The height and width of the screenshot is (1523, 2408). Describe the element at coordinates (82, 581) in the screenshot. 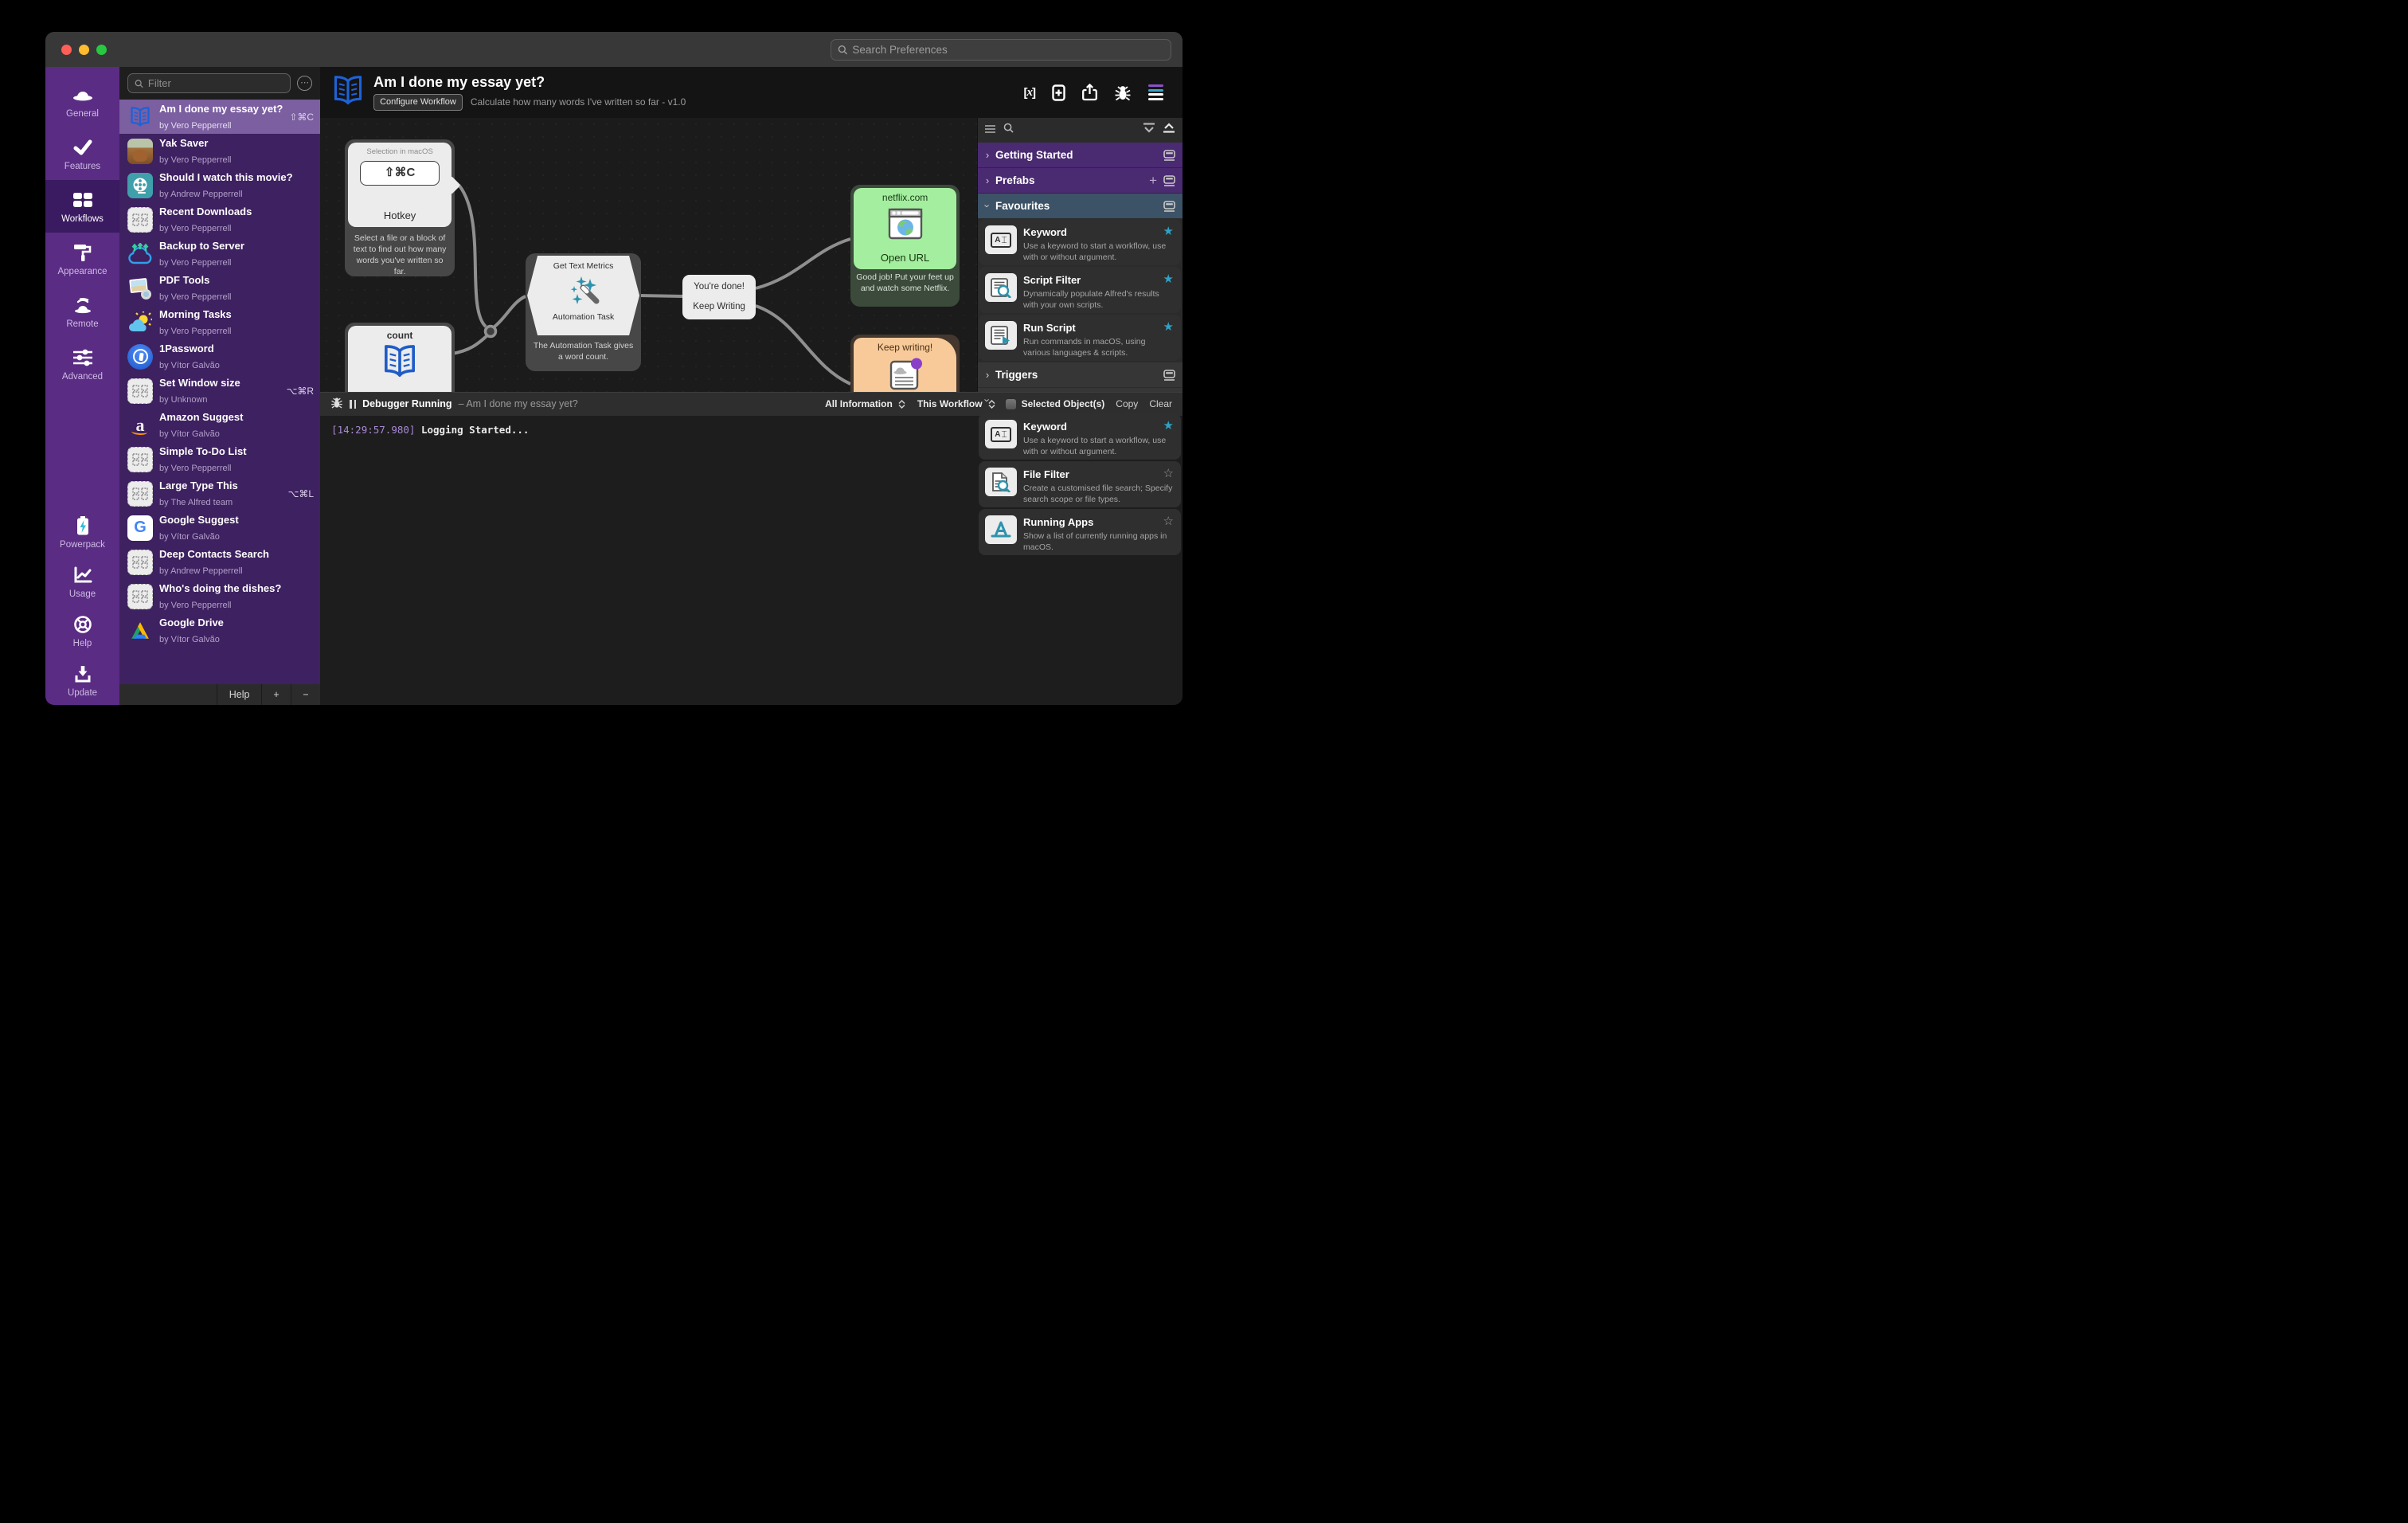

I see `sidebar-item-usage: Usage` at that location.